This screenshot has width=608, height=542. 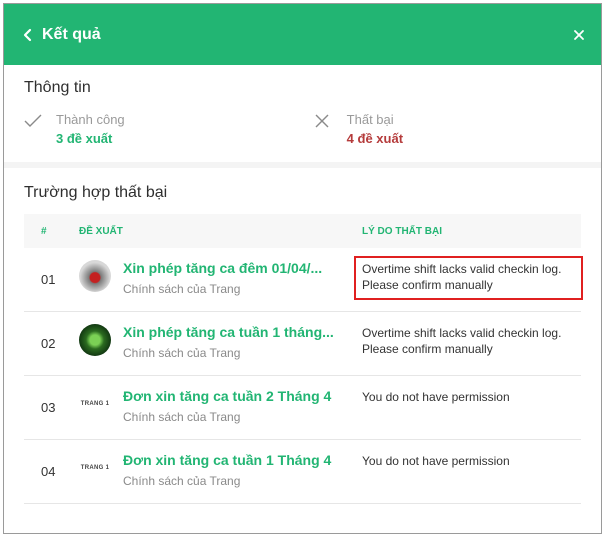 I want to click on failures-title: Trường hợp thất bại, so click(x=96, y=192).